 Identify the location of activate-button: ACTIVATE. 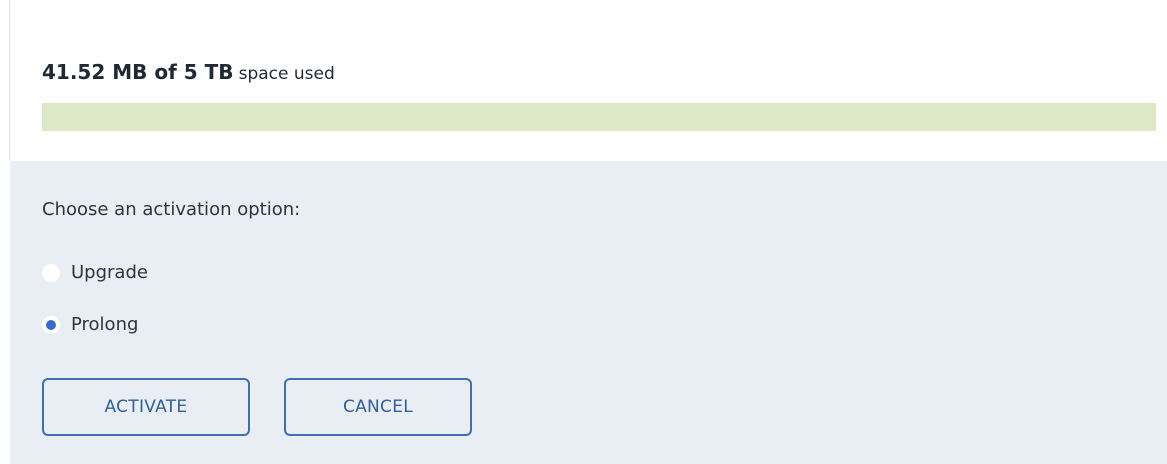
(146, 407).